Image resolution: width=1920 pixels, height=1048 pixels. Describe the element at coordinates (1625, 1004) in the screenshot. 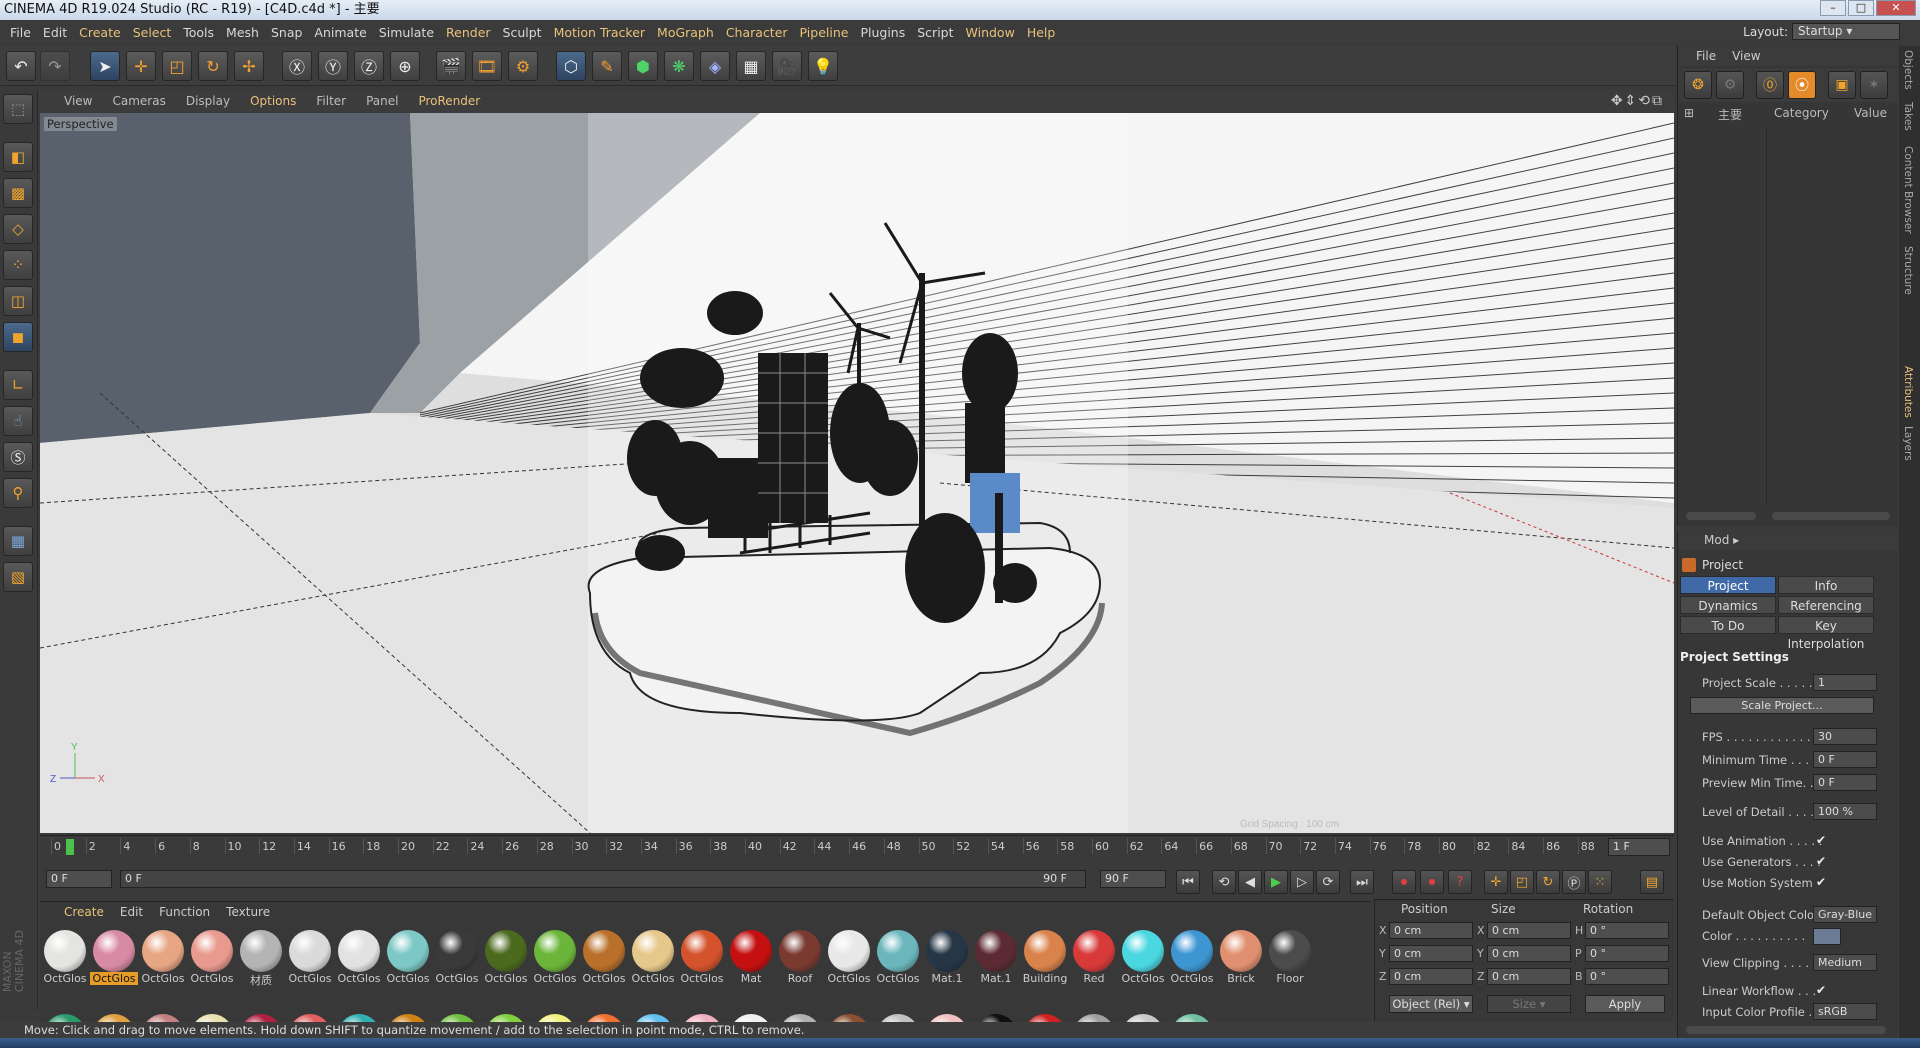

I see `apply-button: Apply` at that location.